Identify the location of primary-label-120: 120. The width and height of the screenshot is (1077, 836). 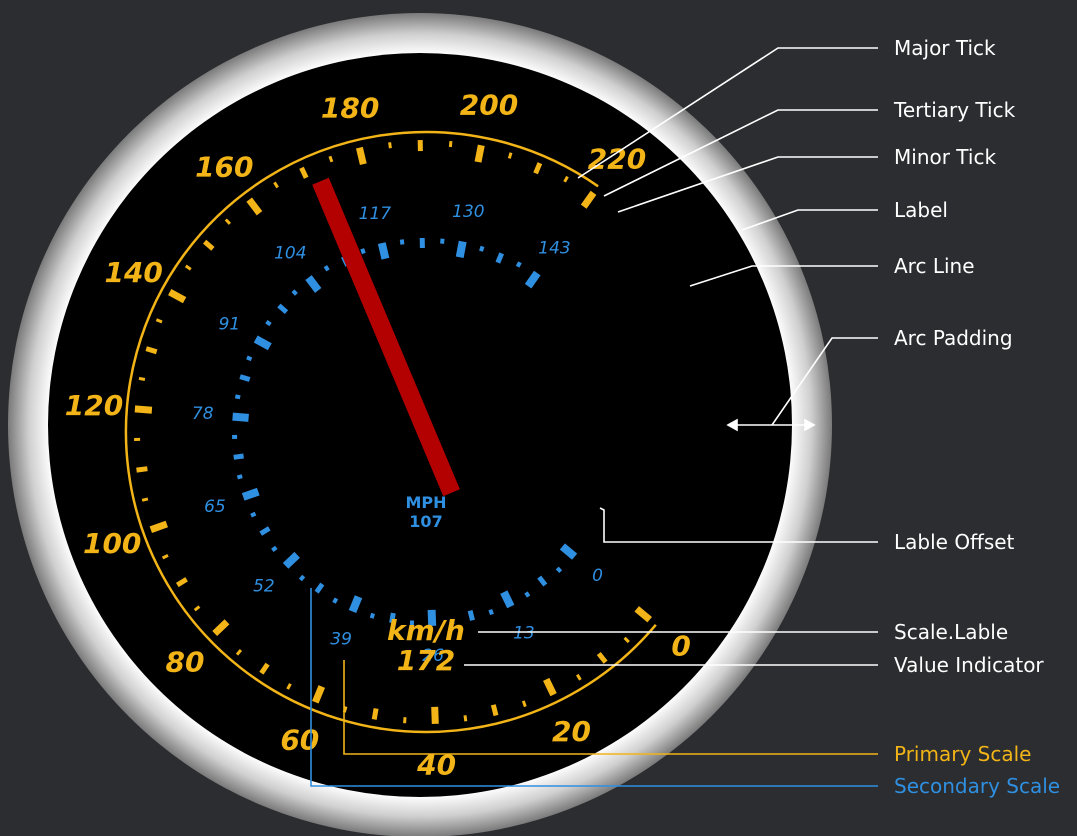
(94, 405).